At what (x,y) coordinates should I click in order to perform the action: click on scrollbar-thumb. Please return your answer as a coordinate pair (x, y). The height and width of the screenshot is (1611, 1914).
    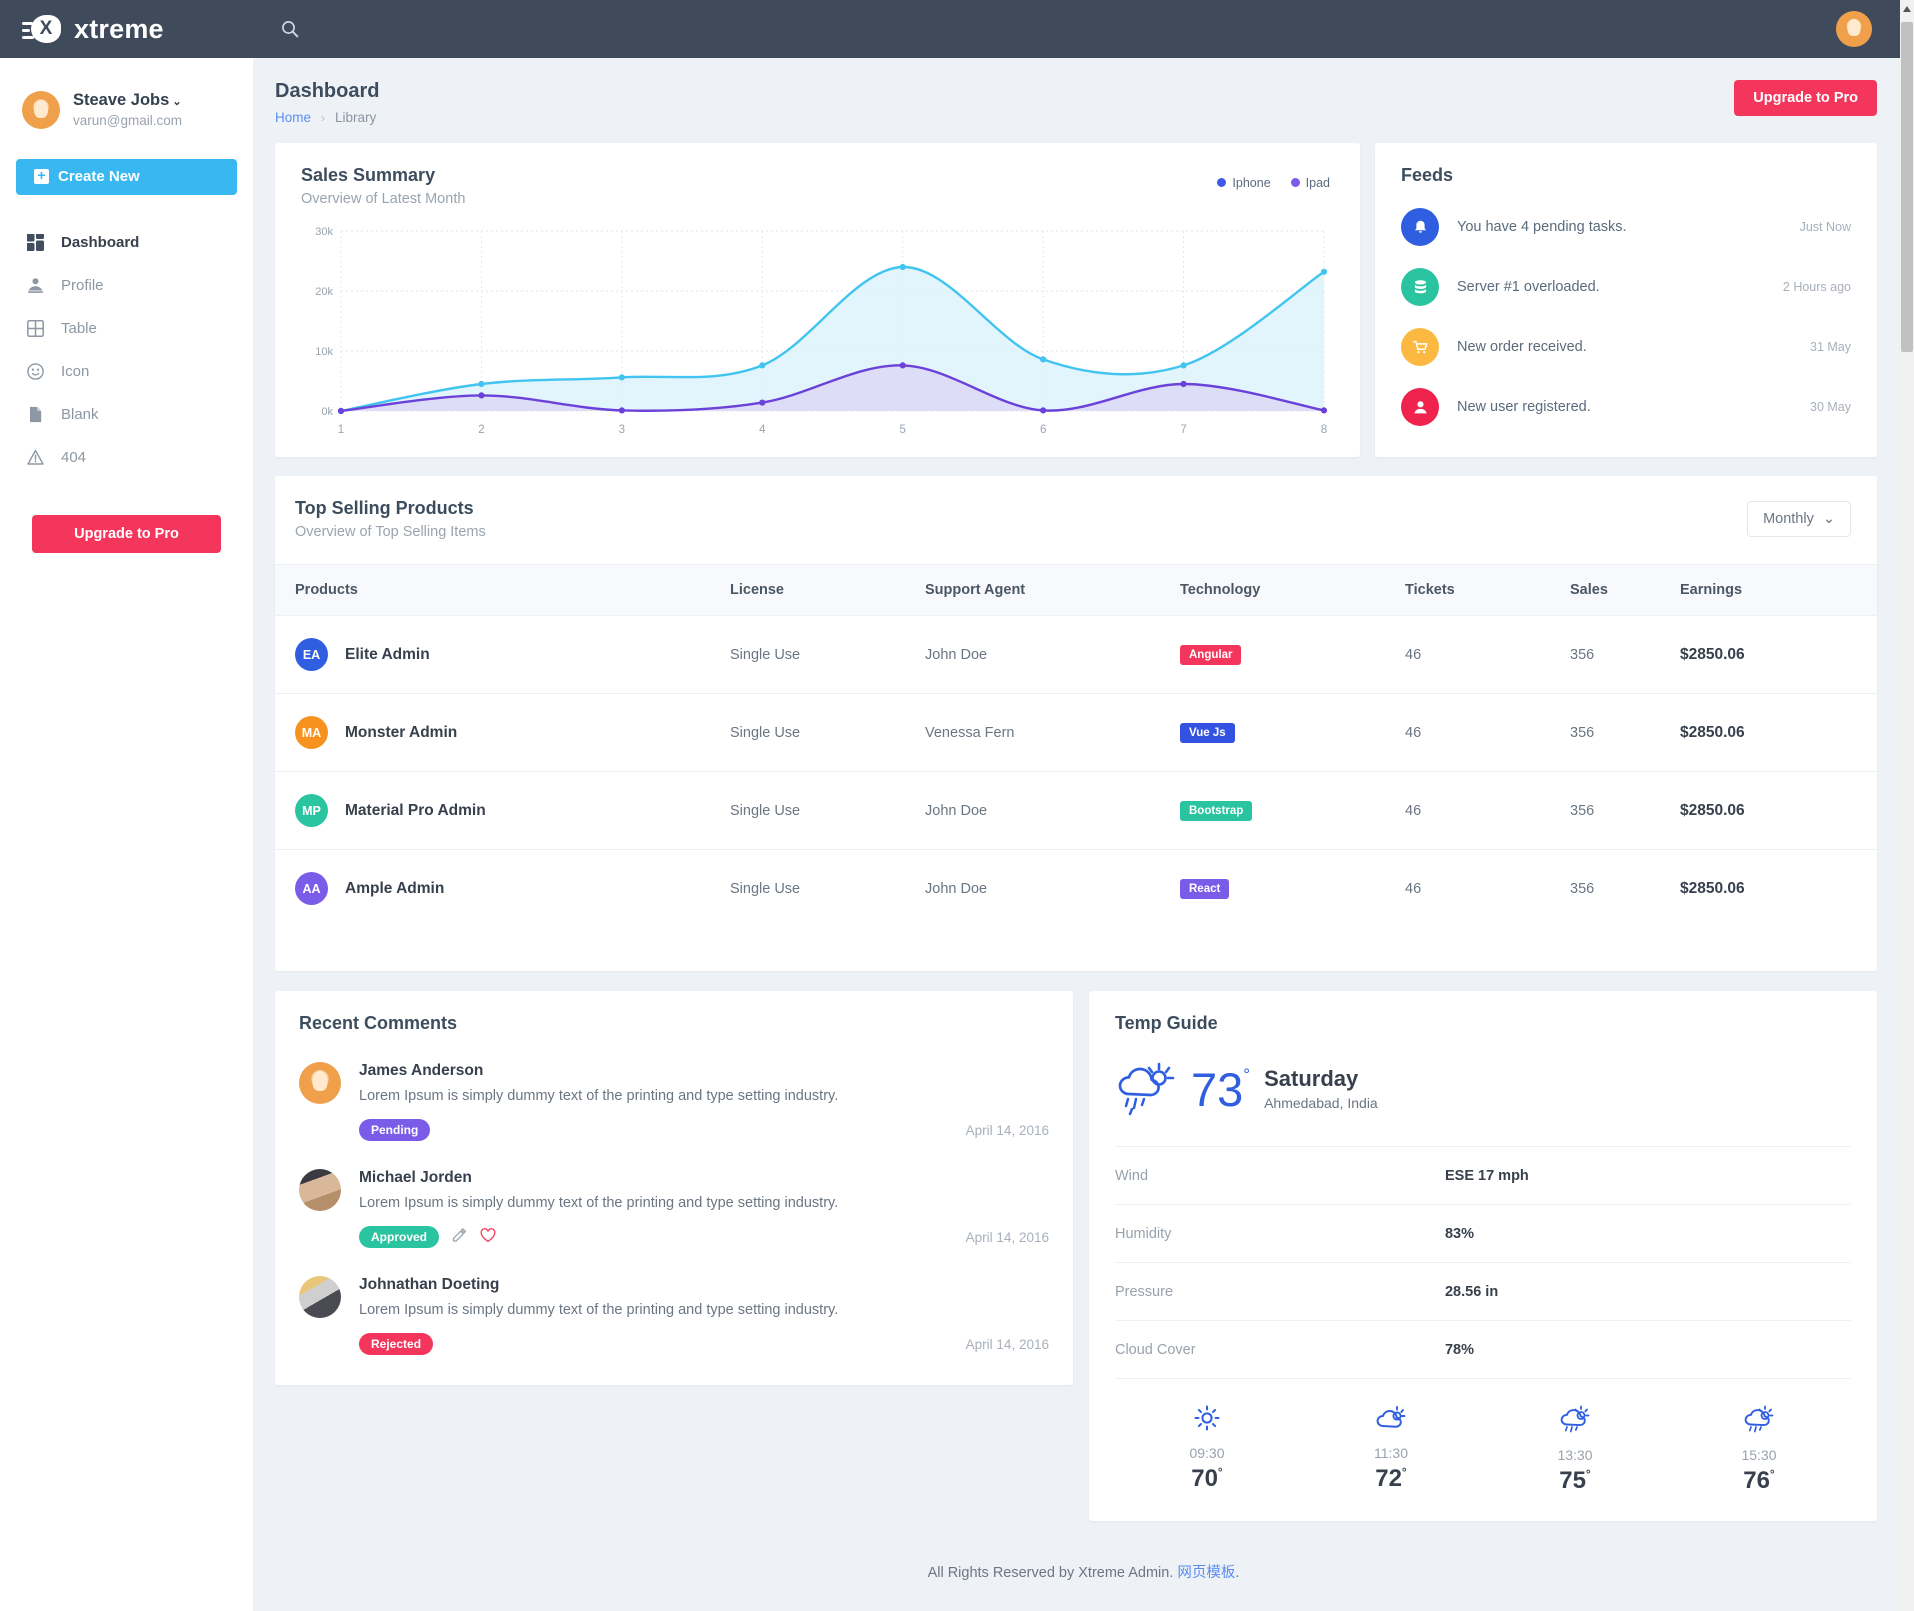
    Looking at the image, I should click on (1907, 187).